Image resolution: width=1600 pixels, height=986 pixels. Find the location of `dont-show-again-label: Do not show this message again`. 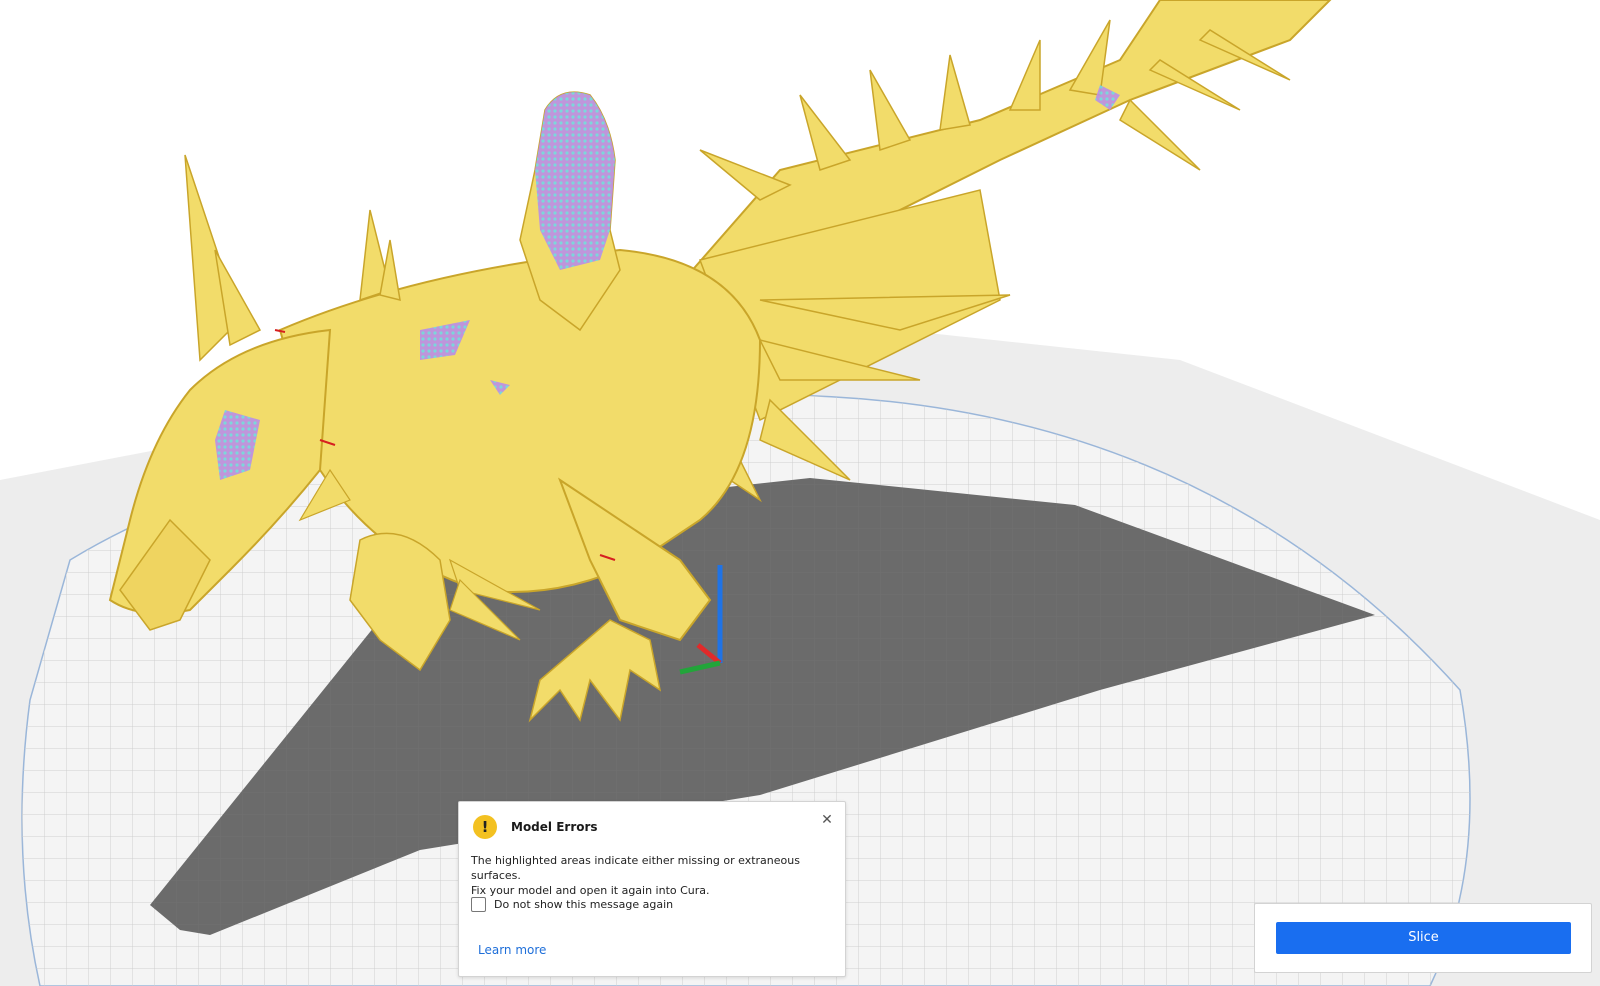

dont-show-again-label: Do not show this message again is located at coordinates (583, 904).